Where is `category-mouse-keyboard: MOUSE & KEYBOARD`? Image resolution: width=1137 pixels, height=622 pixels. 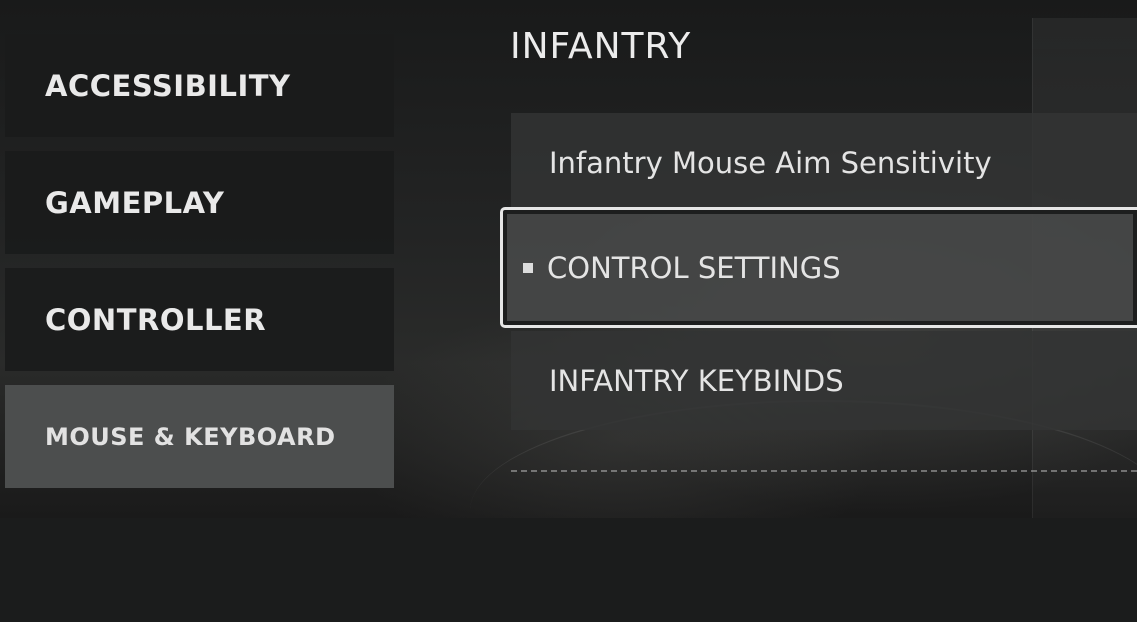
category-mouse-keyboard: MOUSE & KEYBOARD is located at coordinates (199, 436).